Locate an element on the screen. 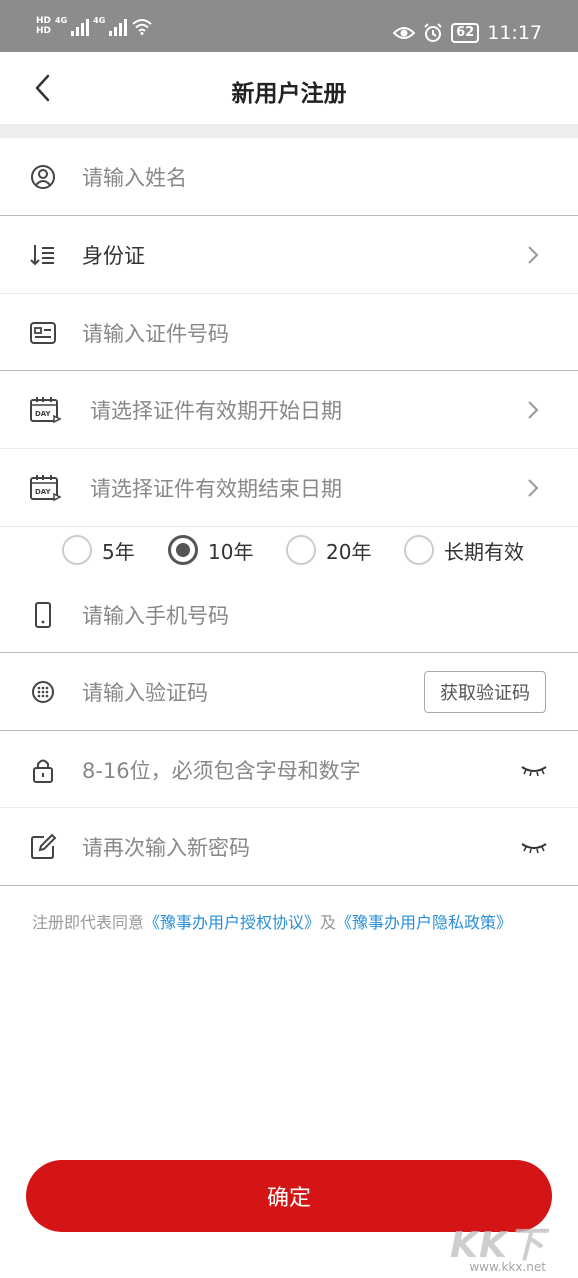 Image resolution: width=578 pixels, height=1278 pixels. watermark-url: www.kkx.net is located at coordinates (507, 1267).